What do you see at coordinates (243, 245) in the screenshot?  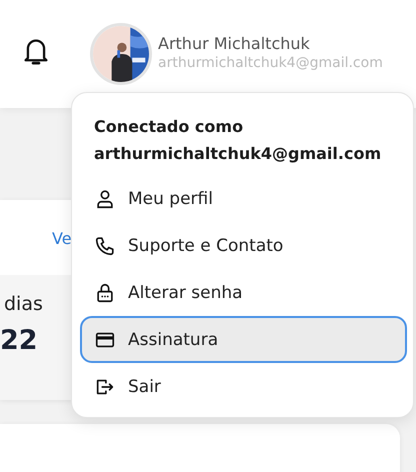 I see `menu-item: Suporte e Contato` at bounding box center [243, 245].